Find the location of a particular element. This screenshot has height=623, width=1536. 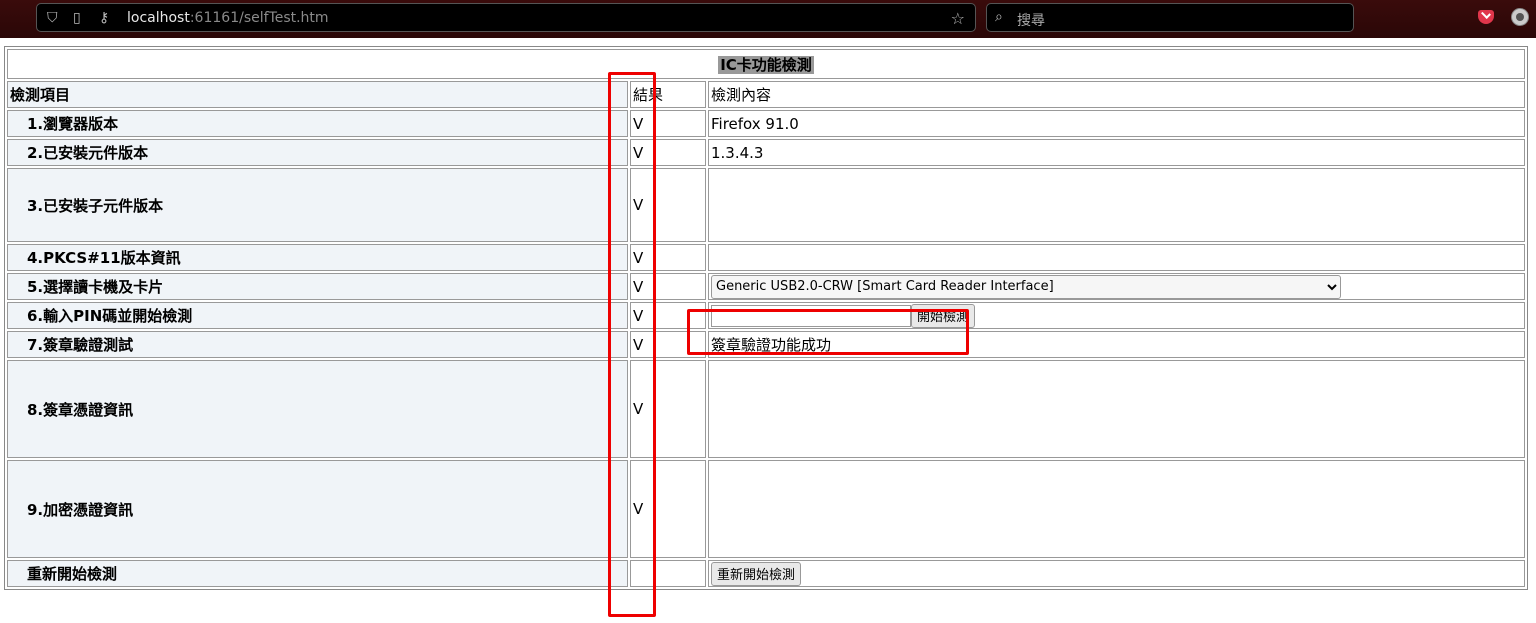

url-text: localhost:61161/selfTest.htm is located at coordinates (228, 18).